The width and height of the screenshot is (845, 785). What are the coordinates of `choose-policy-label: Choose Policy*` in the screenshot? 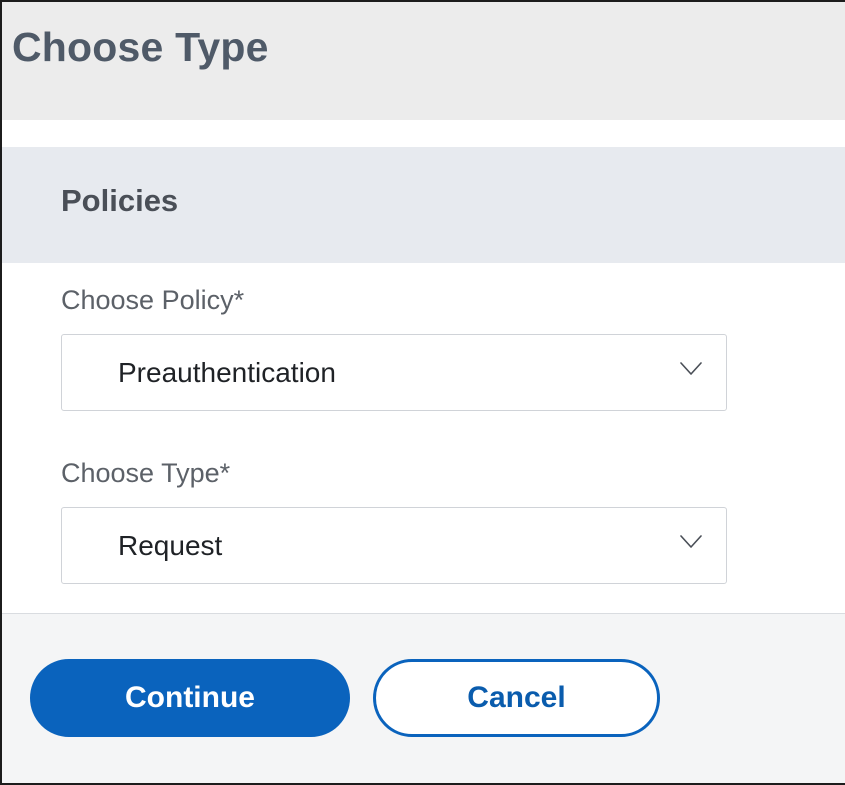 It's located at (153, 300).